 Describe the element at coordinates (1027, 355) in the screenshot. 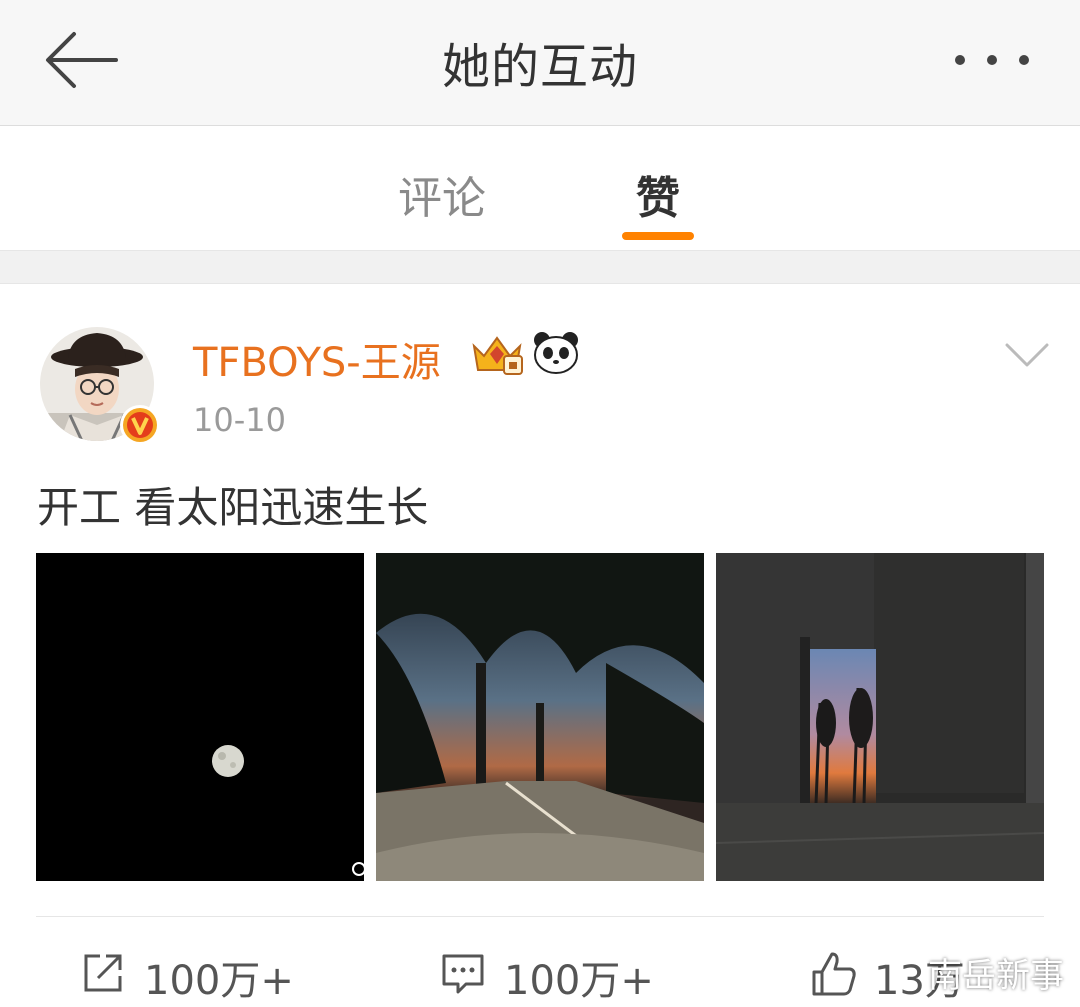

I see `chevron-down-icon` at that location.